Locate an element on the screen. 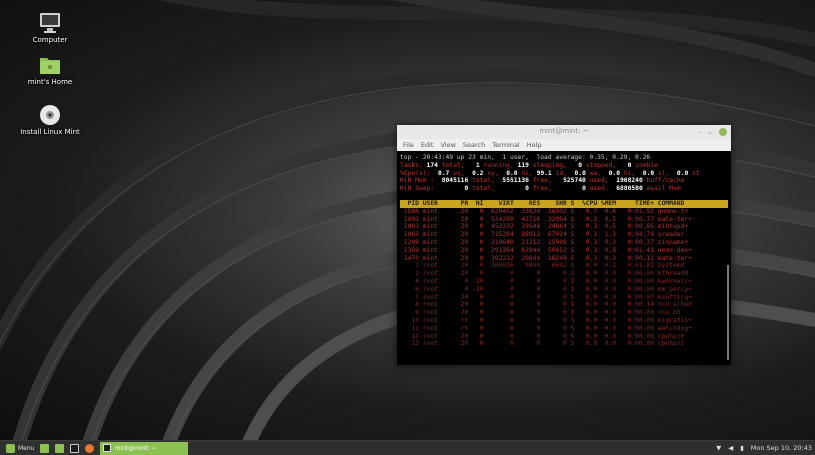  desktop-icon-computer: Computer is located at coordinates (50, 28).